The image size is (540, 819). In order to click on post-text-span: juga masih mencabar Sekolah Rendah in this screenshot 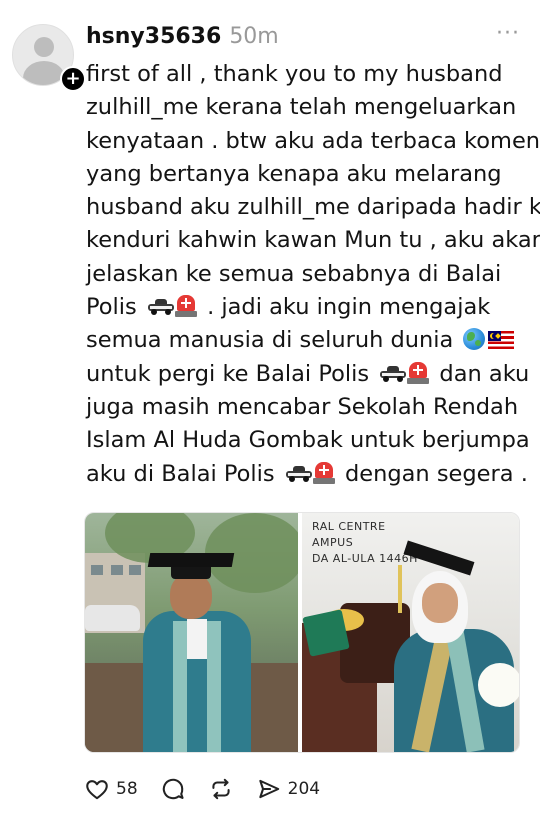, I will do `click(302, 406)`.